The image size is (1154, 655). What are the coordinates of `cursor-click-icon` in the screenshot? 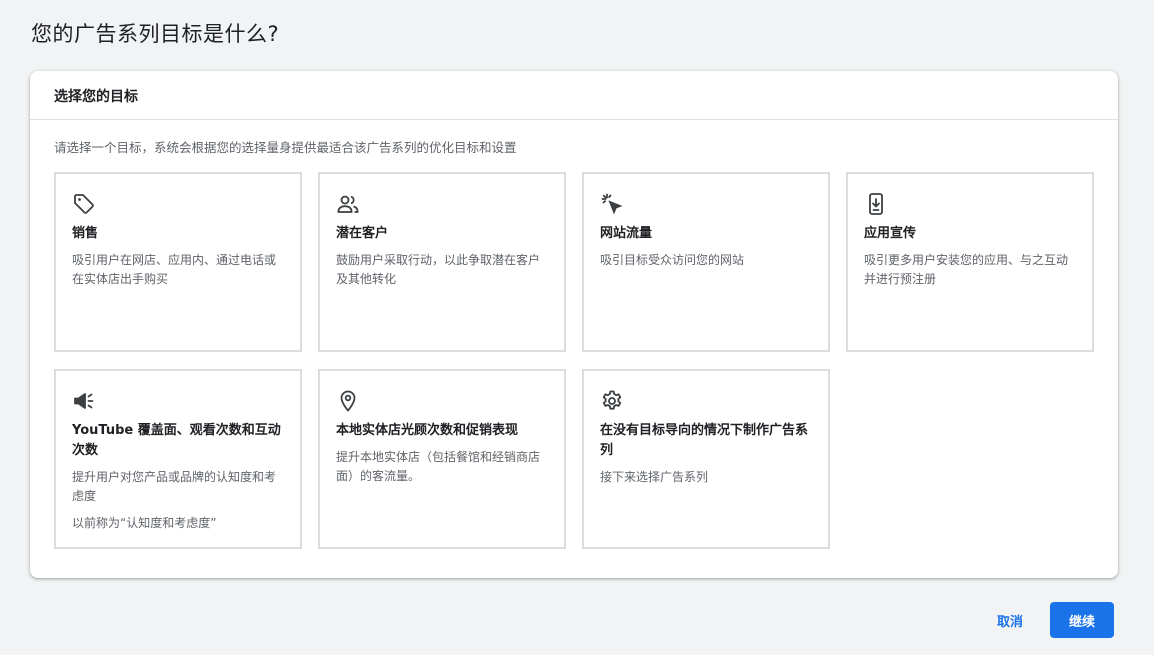 It's located at (612, 204).